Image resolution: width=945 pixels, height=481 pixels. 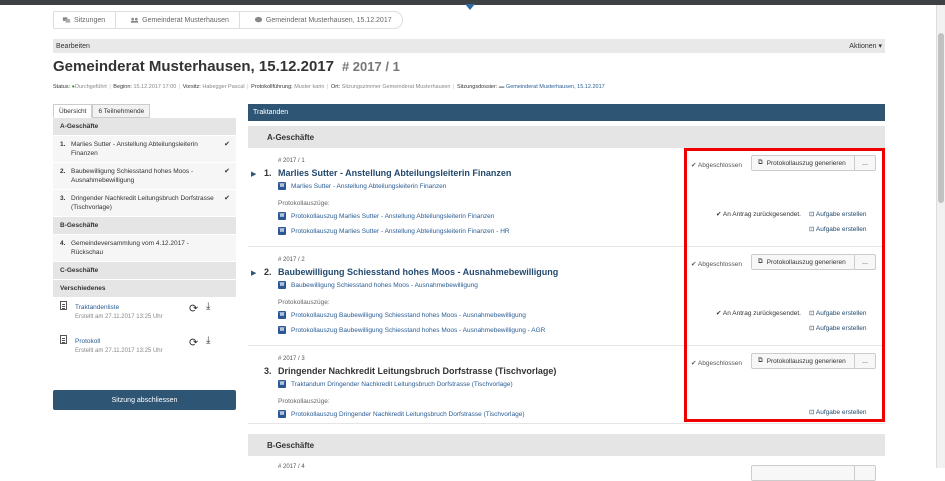 I want to click on status-closed-label: Abgeschlossen, so click(x=719, y=363).